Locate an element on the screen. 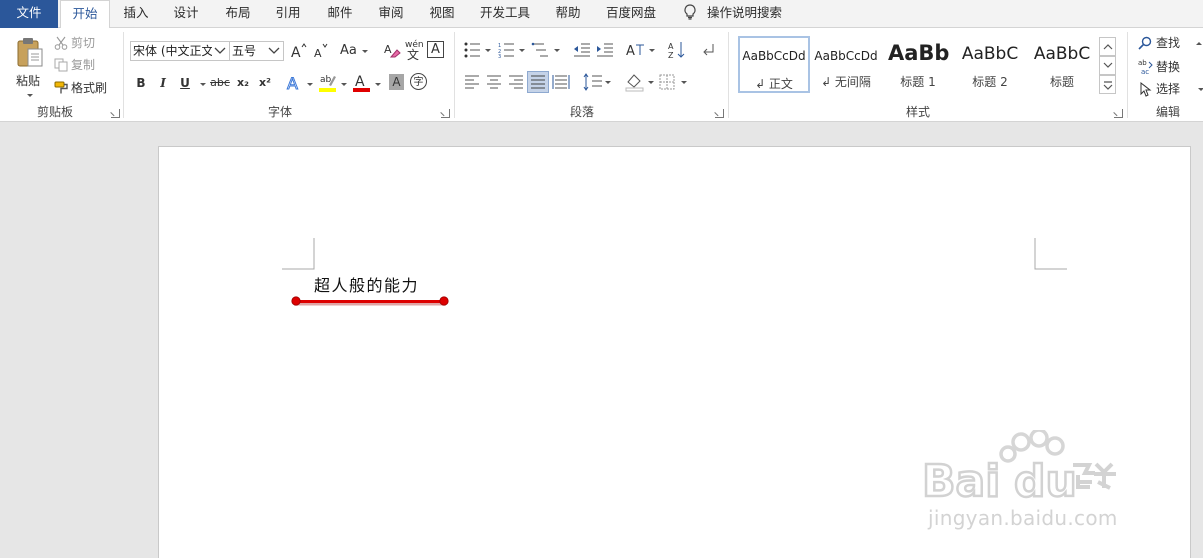 The width and height of the screenshot is (1203, 558). character-border-label: A is located at coordinates (435, 49).